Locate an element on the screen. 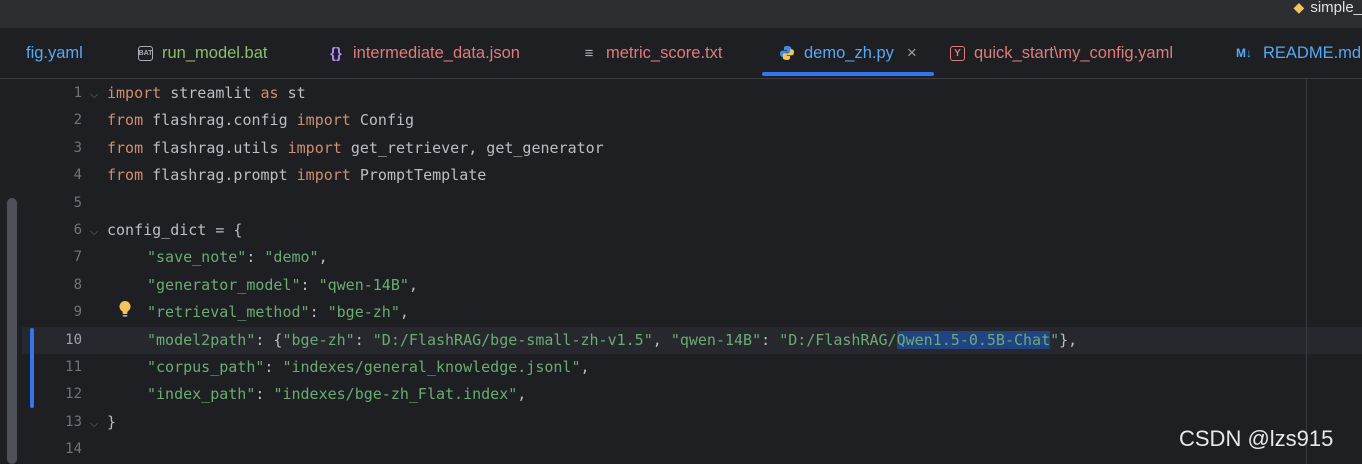 This screenshot has width=1362, height=464. string: "demo" is located at coordinates (291, 257).